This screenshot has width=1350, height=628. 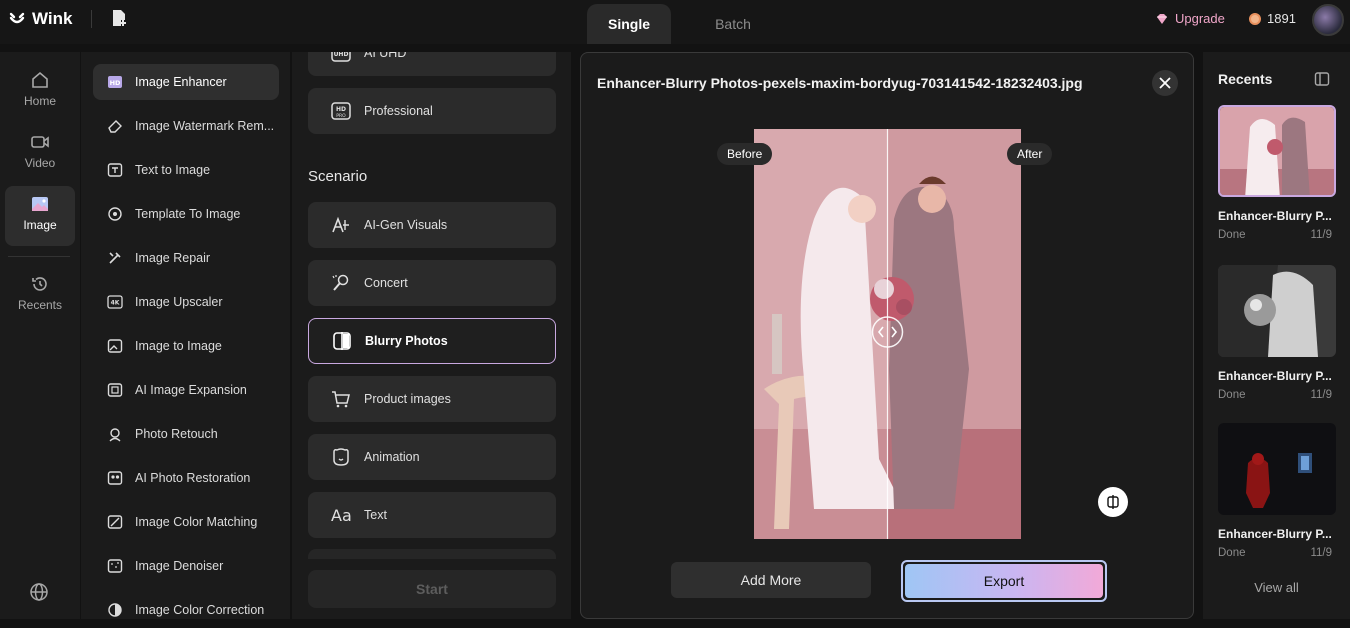 What do you see at coordinates (40, 79) in the screenshot?
I see `home-icon` at bounding box center [40, 79].